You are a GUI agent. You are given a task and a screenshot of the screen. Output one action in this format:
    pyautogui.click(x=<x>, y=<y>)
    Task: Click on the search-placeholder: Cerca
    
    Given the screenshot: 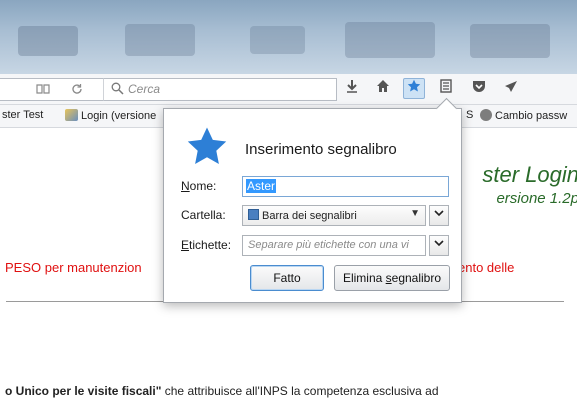 What is the action you would take?
    pyautogui.click(x=144, y=89)
    